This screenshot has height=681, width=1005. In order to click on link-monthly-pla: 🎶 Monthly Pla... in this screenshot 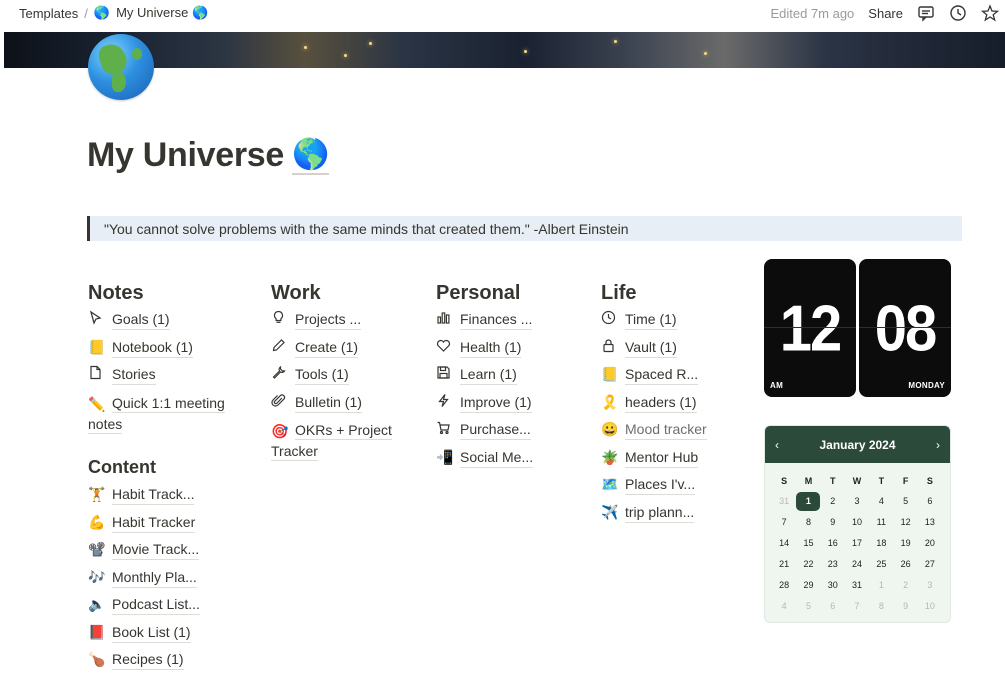, I will do `click(168, 582)`.